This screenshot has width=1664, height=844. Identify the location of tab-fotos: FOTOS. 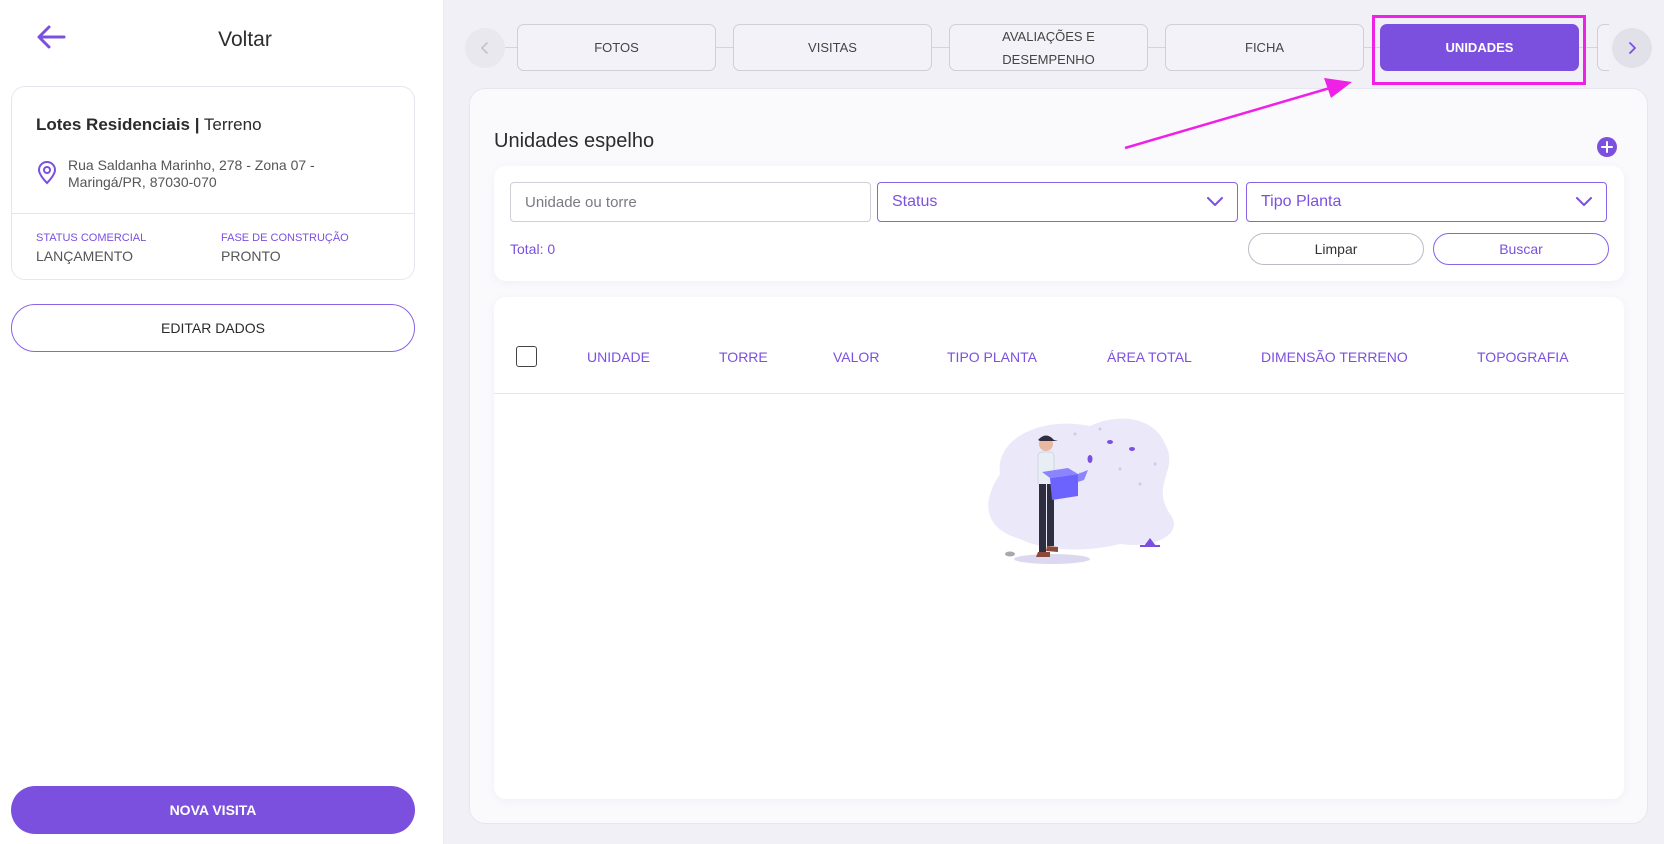
(616, 47).